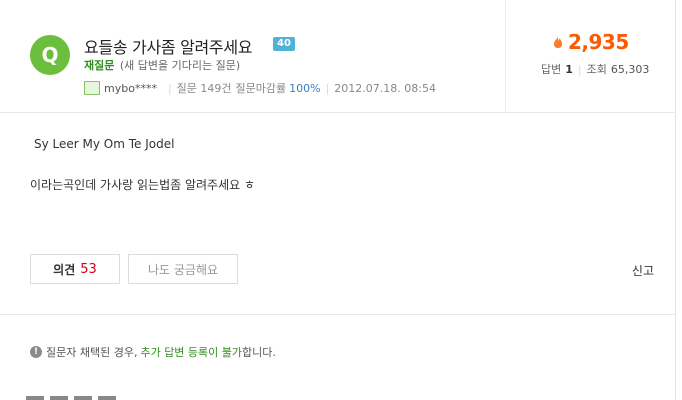 The width and height of the screenshot is (682, 400). Describe the element at coordinates (551, 69) in the screenshot. I see `answers-label: 답변` at that location.